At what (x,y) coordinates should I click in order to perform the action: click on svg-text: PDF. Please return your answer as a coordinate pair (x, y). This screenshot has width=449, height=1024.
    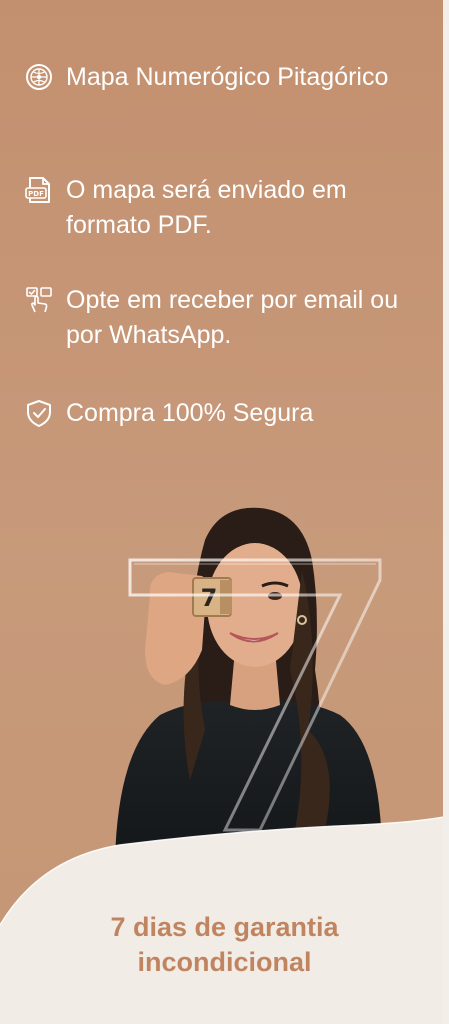
    Looking at the image, I should click on (36, 194).